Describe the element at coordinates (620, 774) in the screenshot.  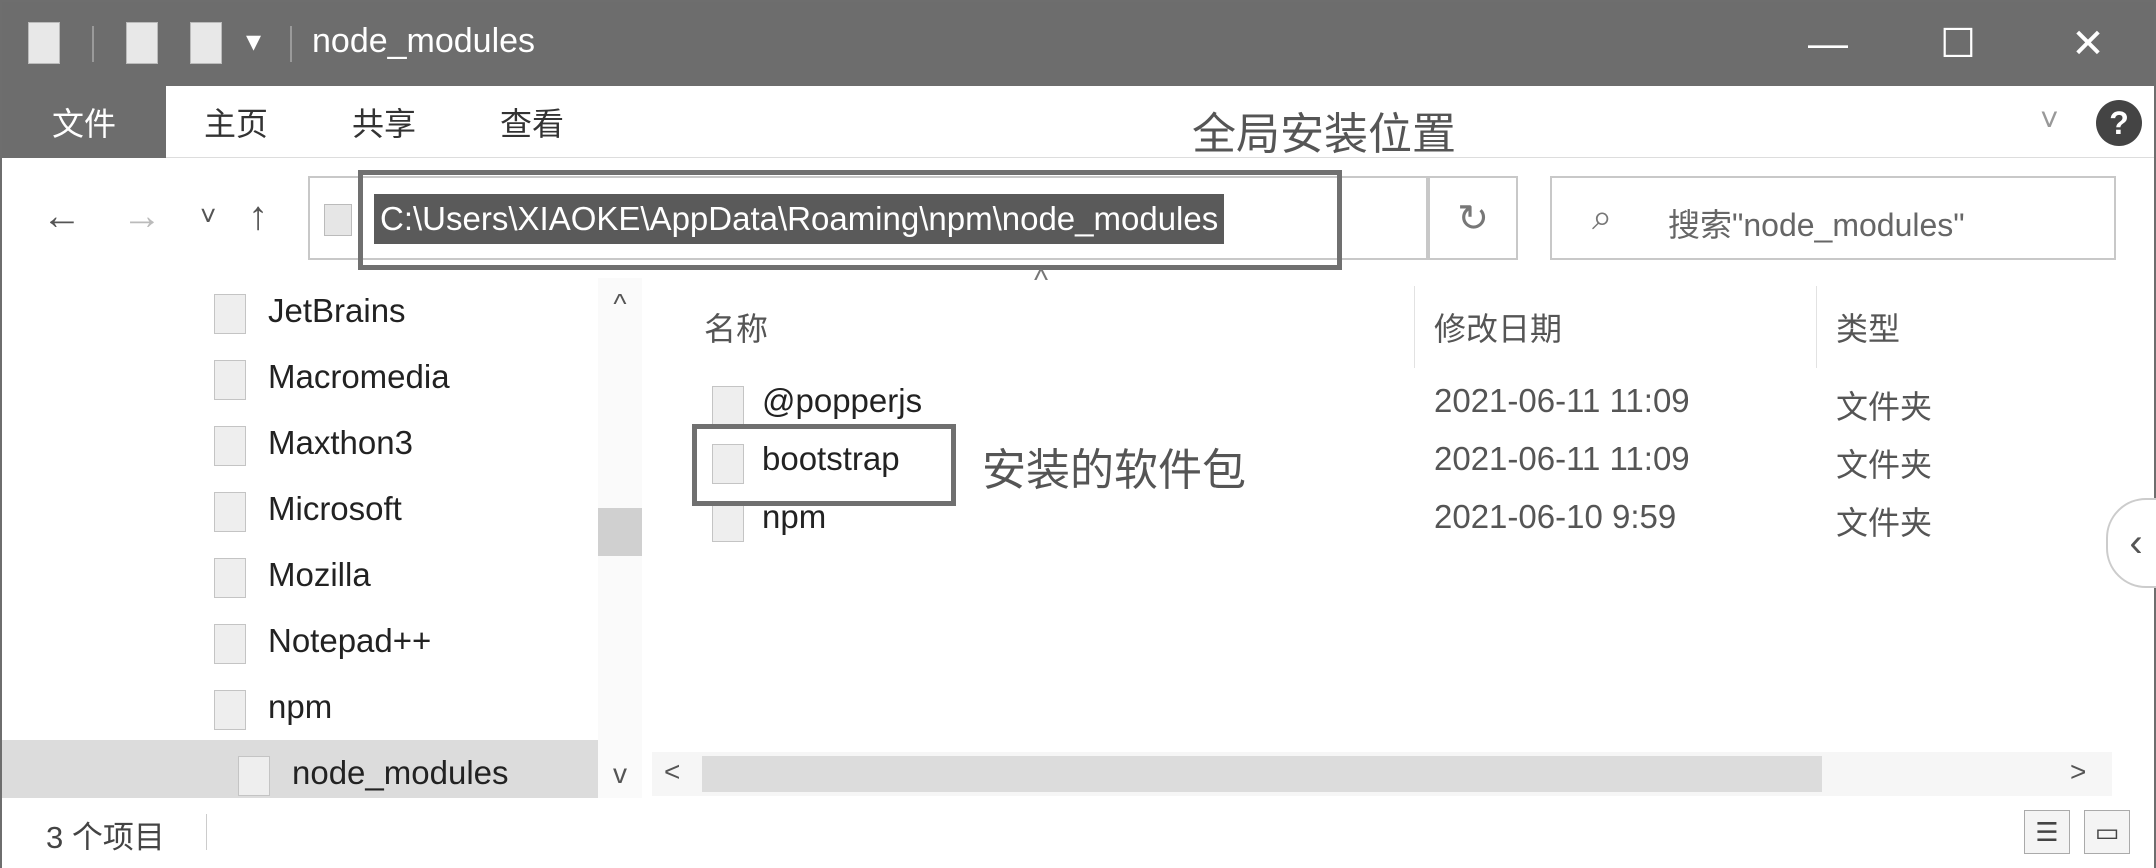
I see `scroll-down-button: v` at that location.